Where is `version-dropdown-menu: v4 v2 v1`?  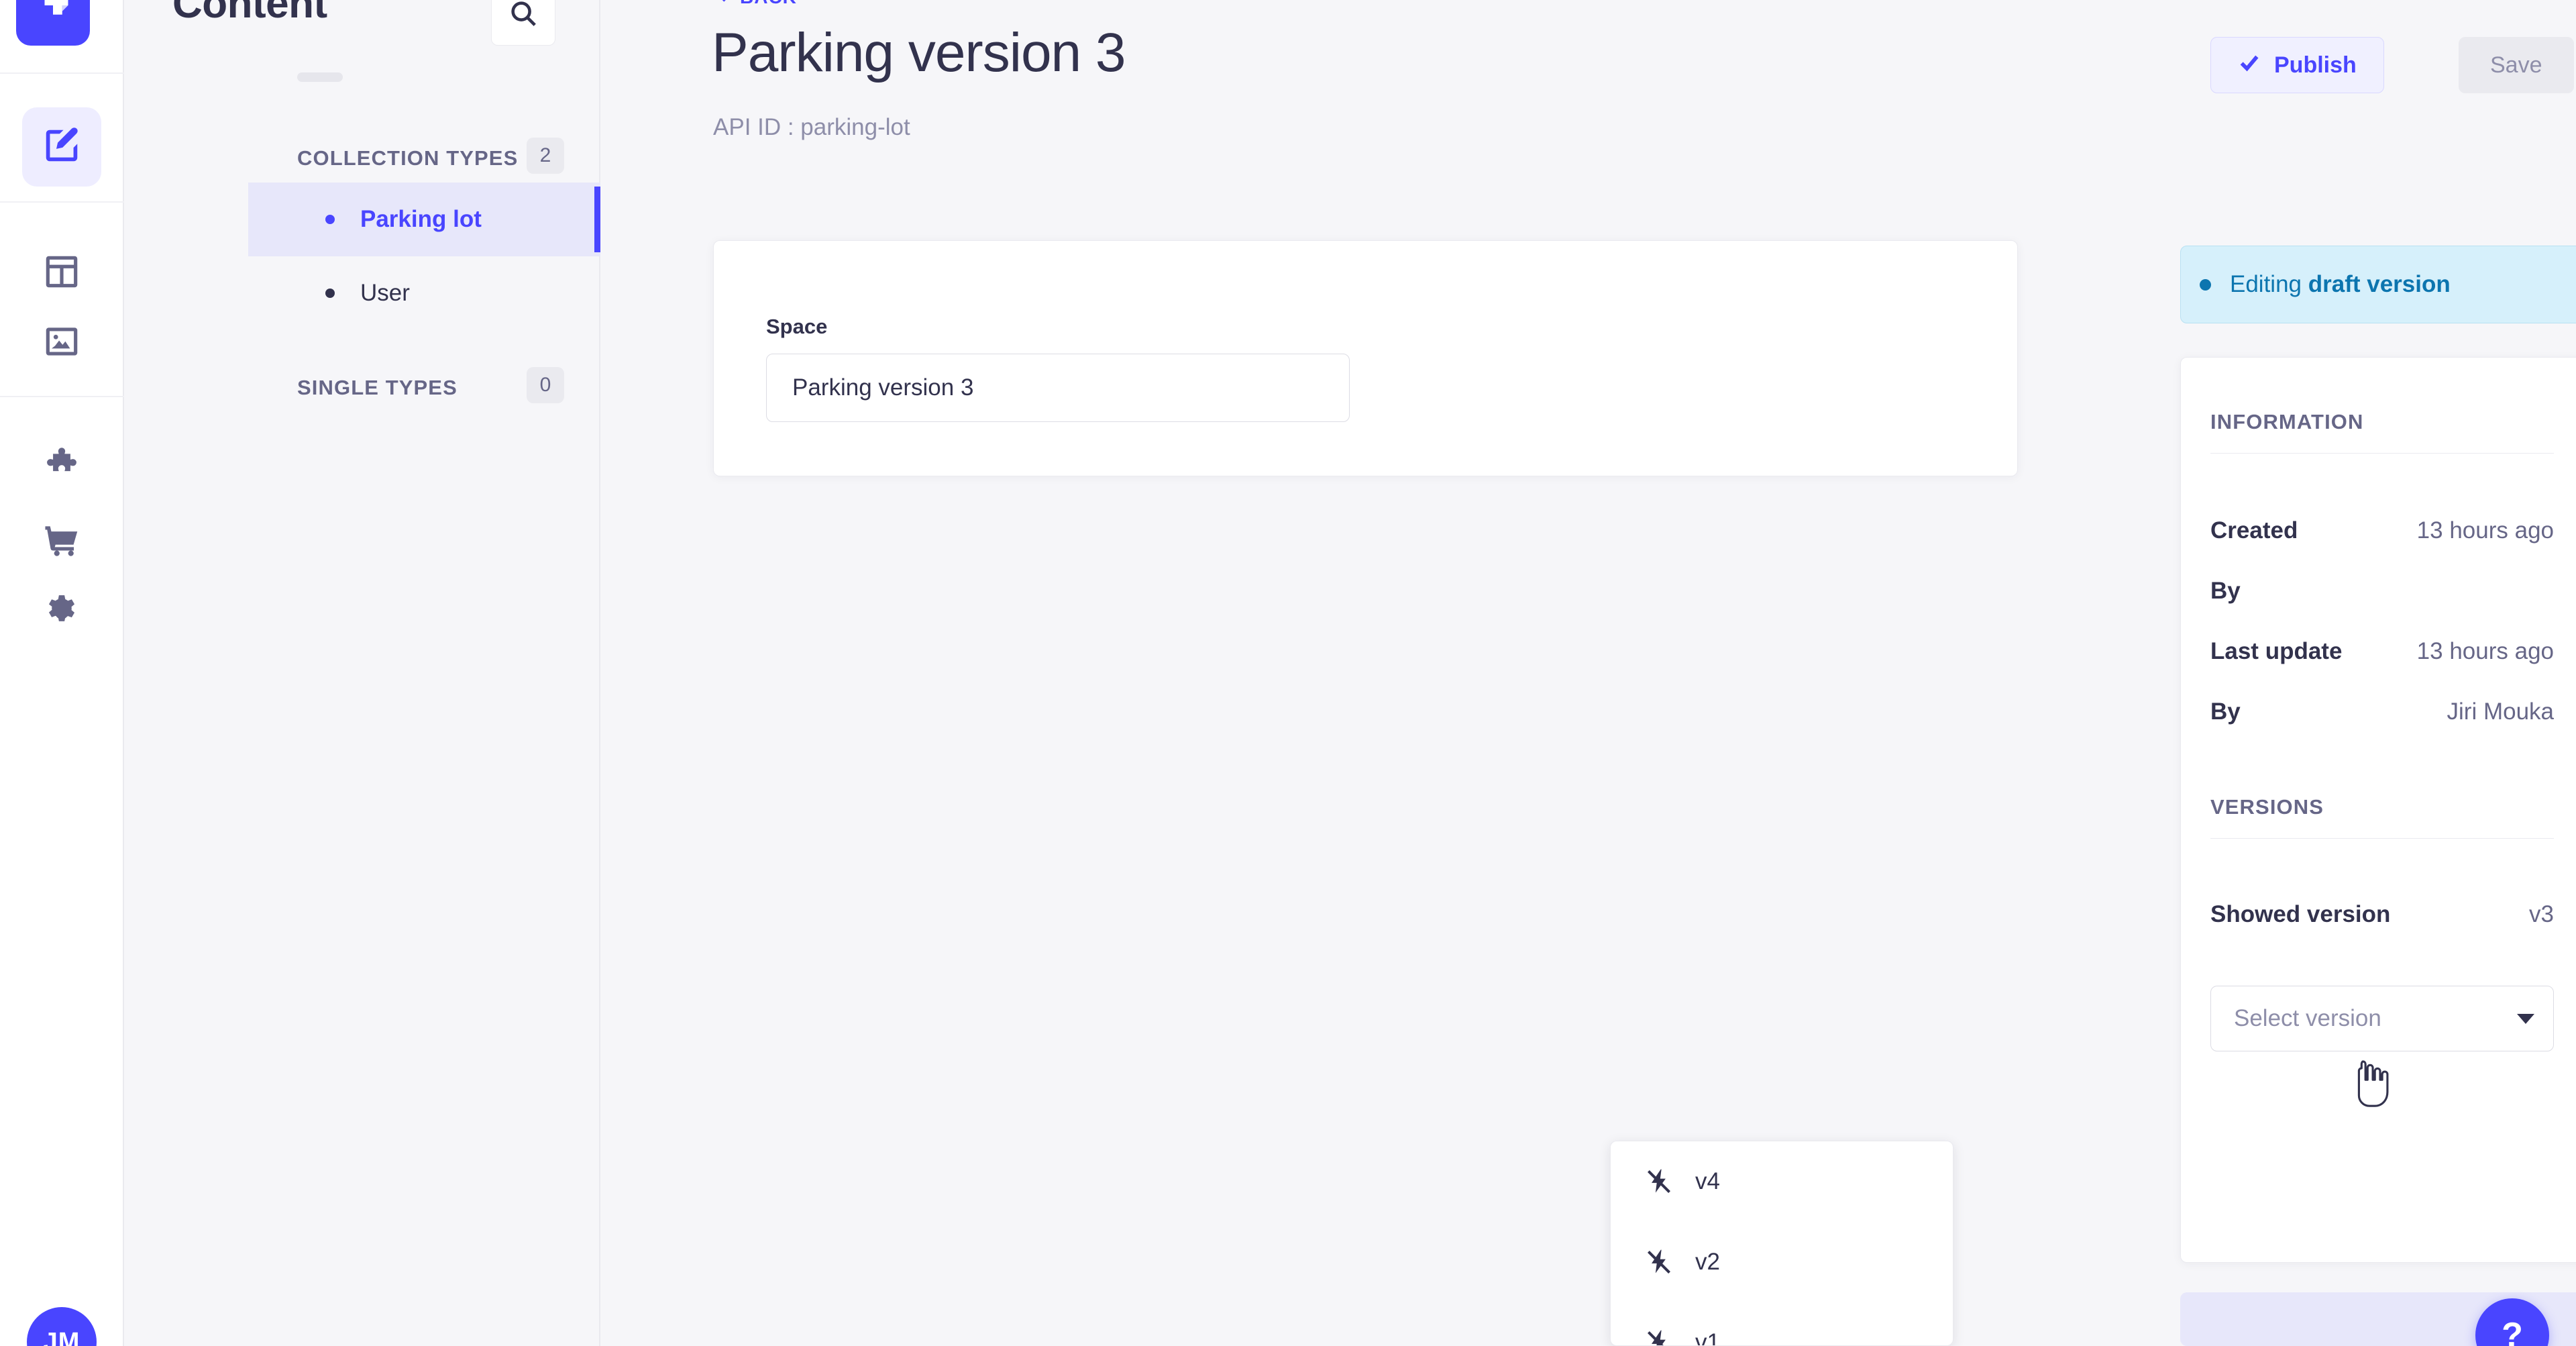 version-dropdown-menu: v4 v2 v1 is located at coordinates (1781, 1243).